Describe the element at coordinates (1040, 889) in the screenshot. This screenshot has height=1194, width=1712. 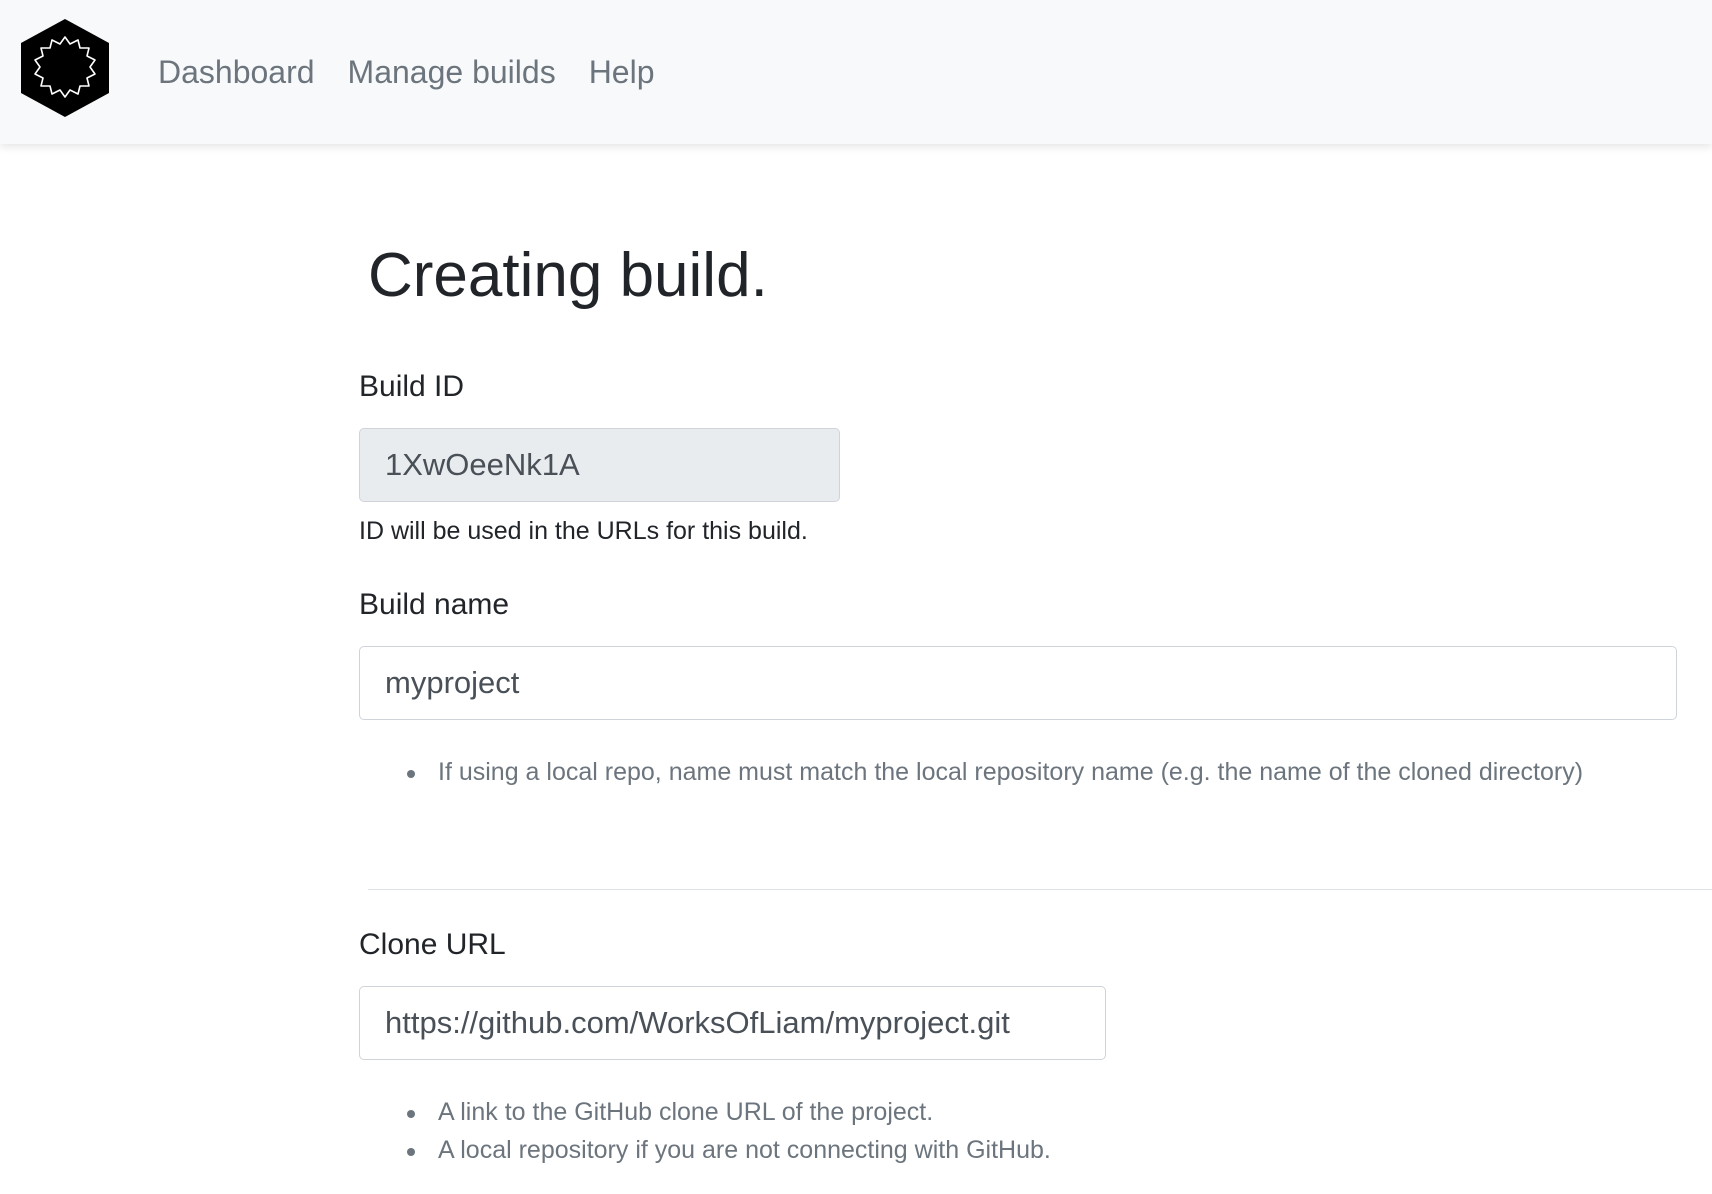
I see `section-divider` at that location.